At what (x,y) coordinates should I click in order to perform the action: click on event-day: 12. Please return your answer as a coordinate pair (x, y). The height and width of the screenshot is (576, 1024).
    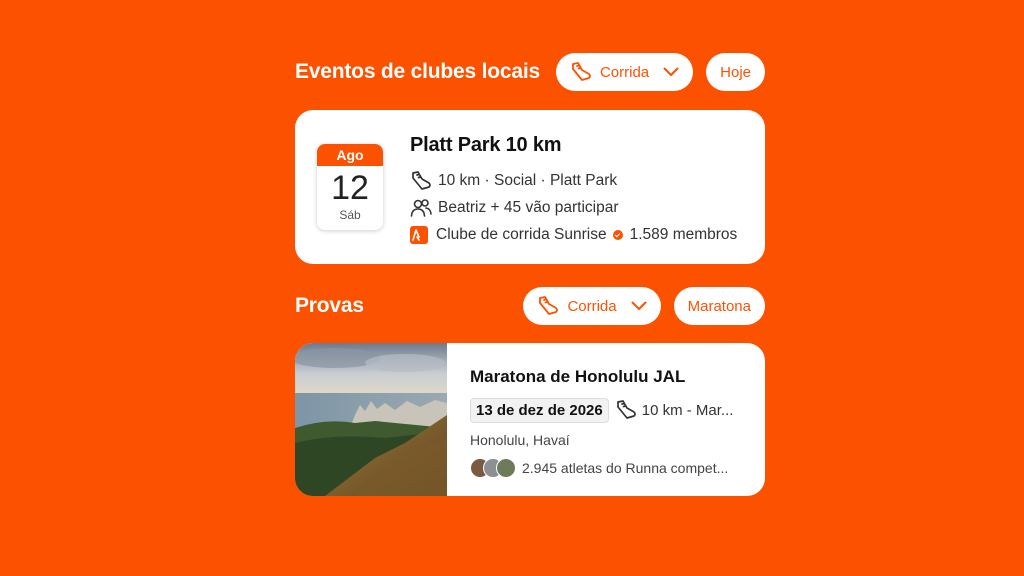
    Looking at the image, I should click on (350, 188).